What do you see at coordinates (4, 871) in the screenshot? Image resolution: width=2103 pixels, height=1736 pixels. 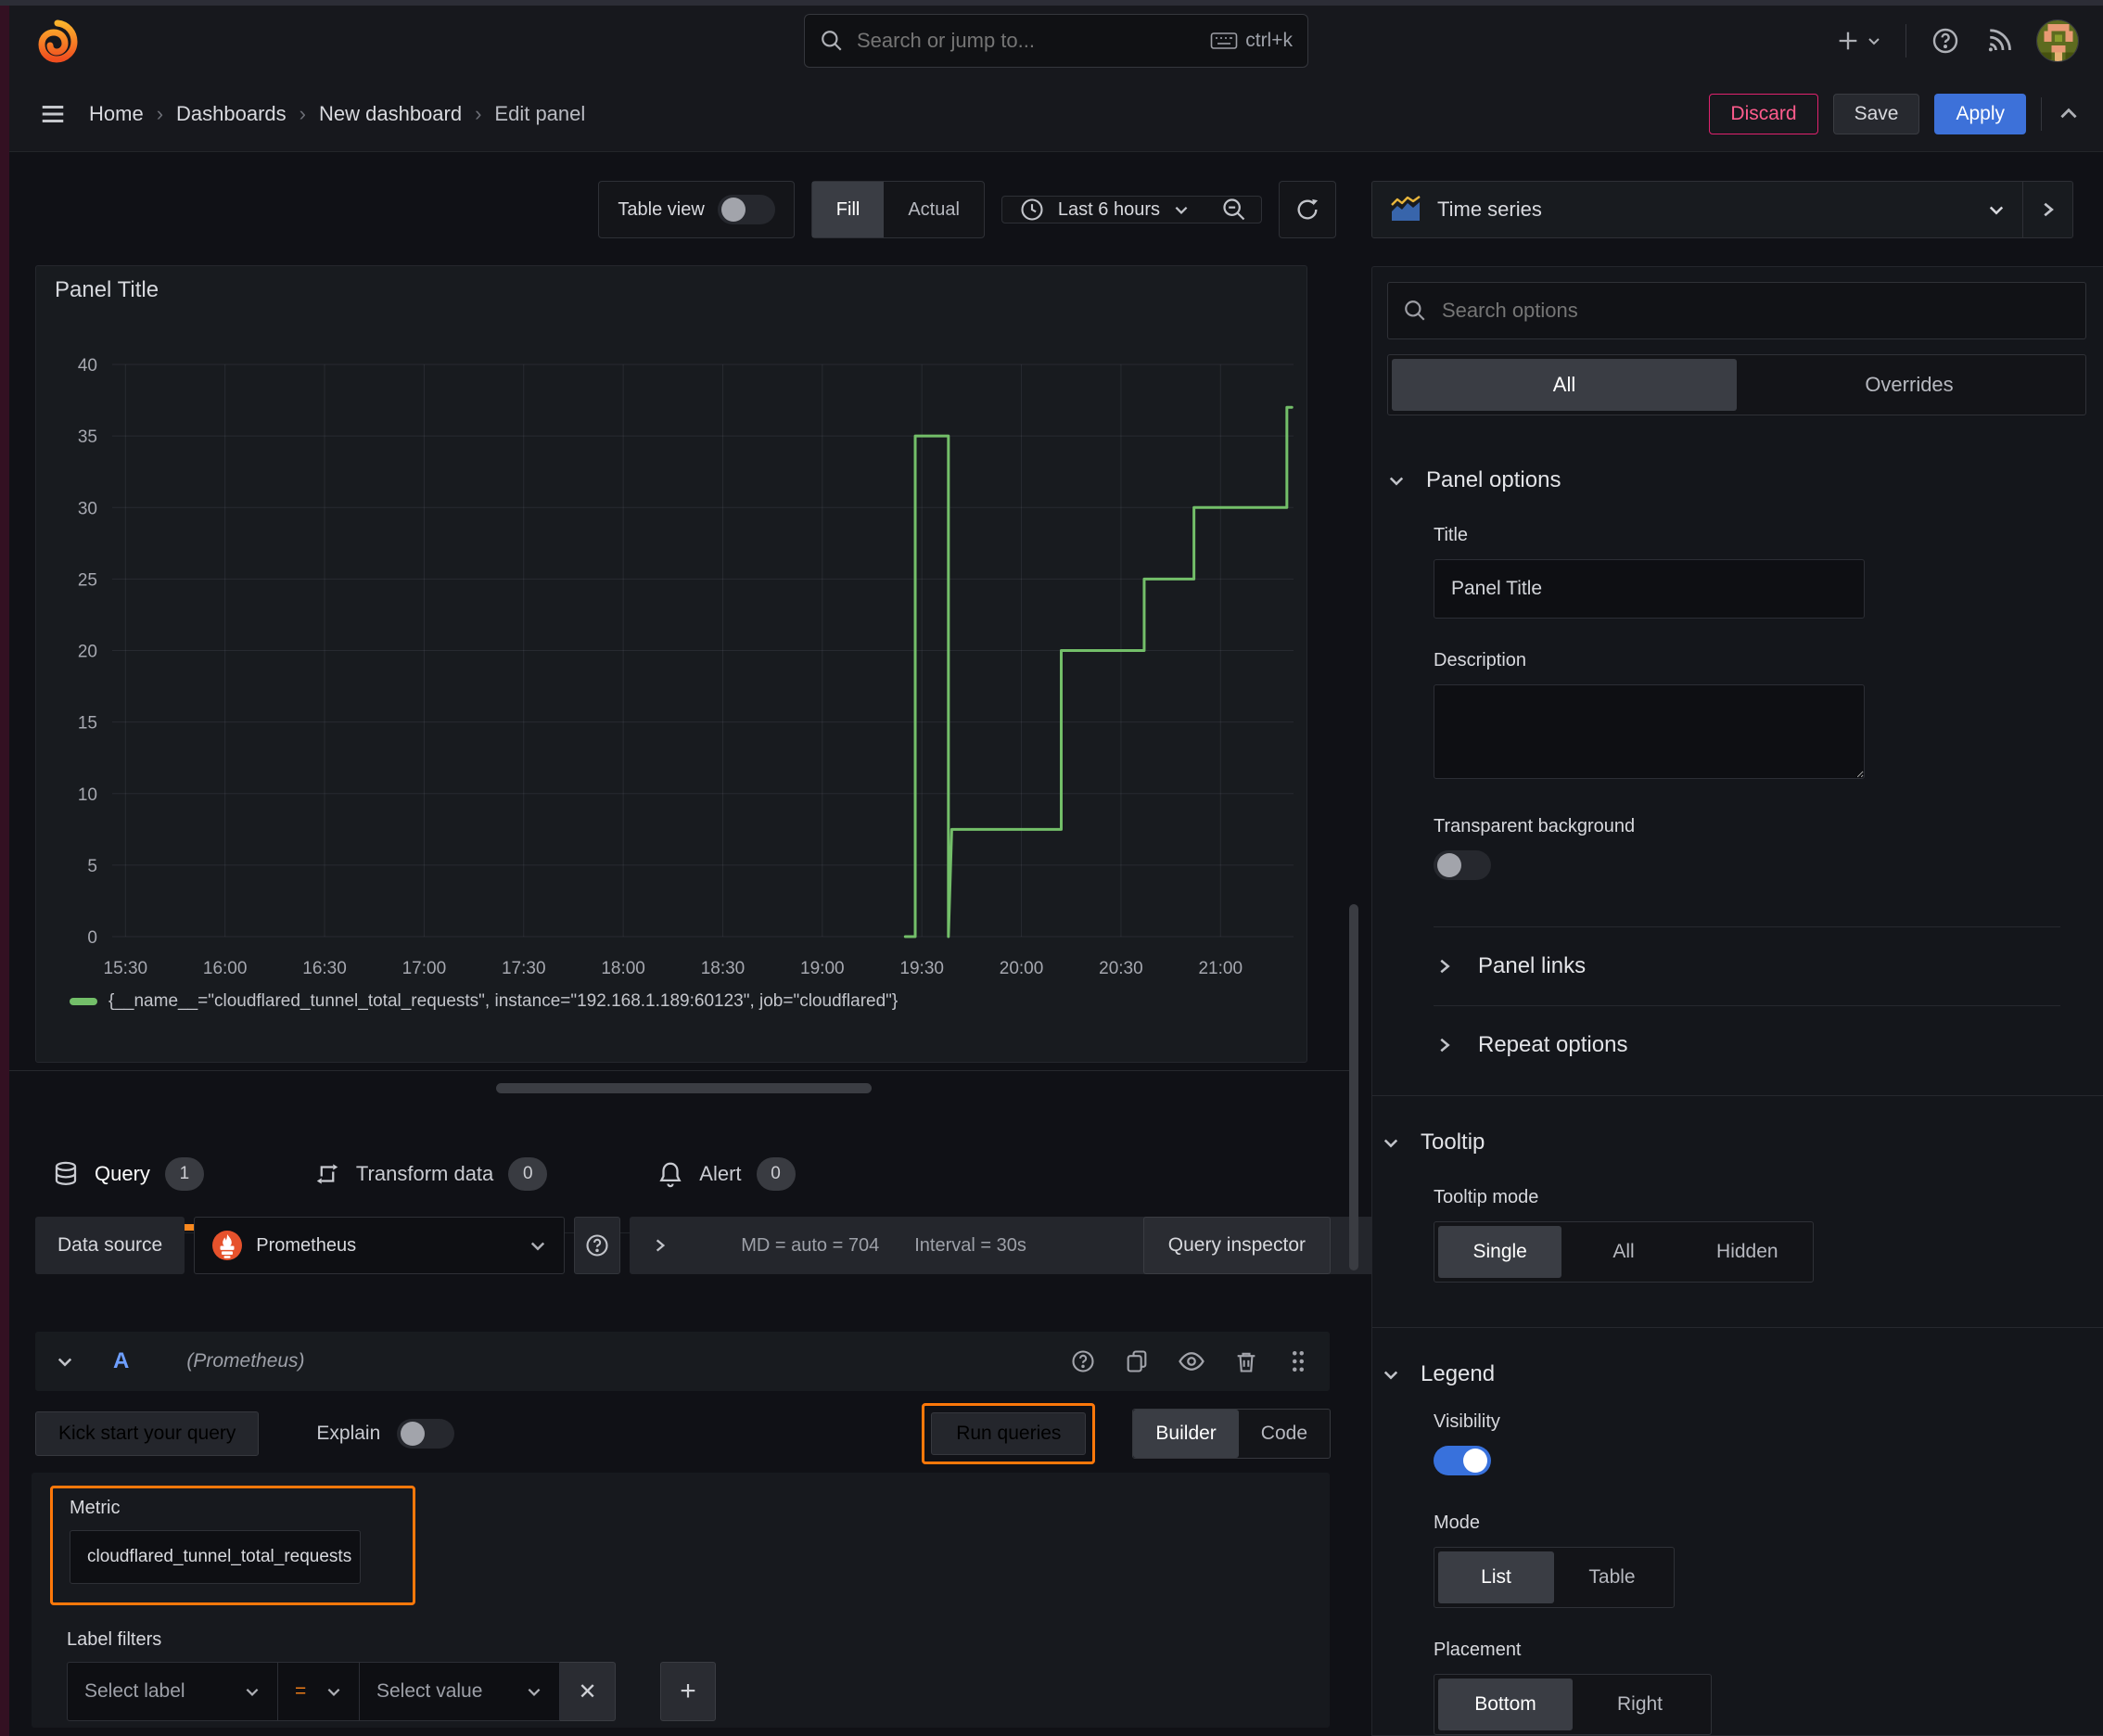 I see `left-edge-strip` at bounding box center [4, 871].